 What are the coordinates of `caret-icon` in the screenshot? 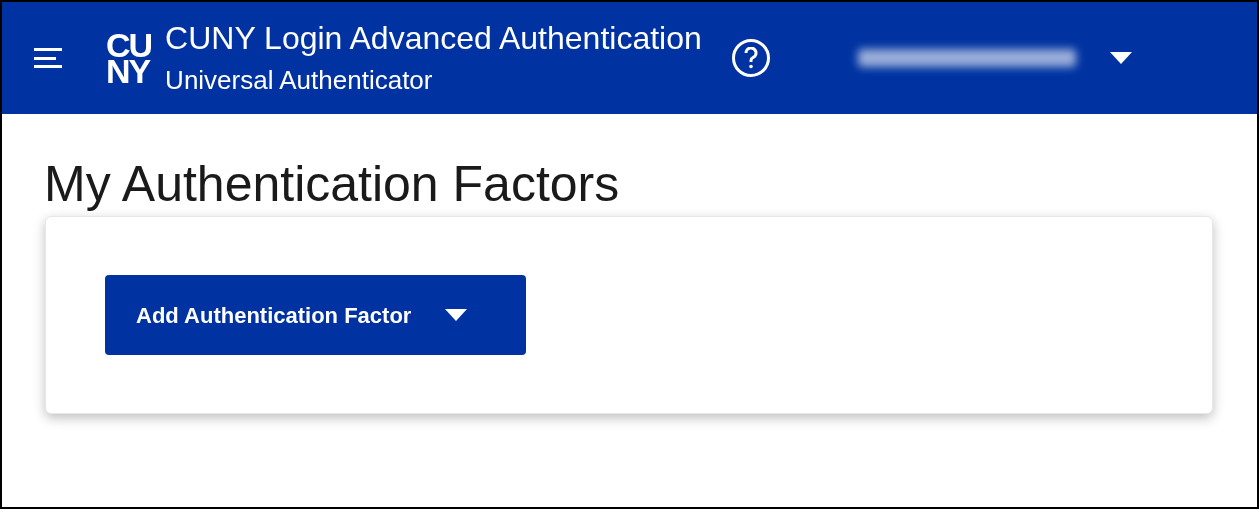 It's located at (456, 315).